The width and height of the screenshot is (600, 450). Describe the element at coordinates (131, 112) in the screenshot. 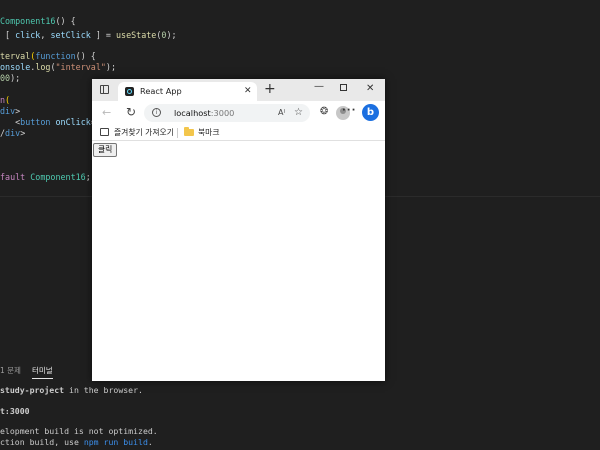

I see `reload-icon: ↻` at that location.